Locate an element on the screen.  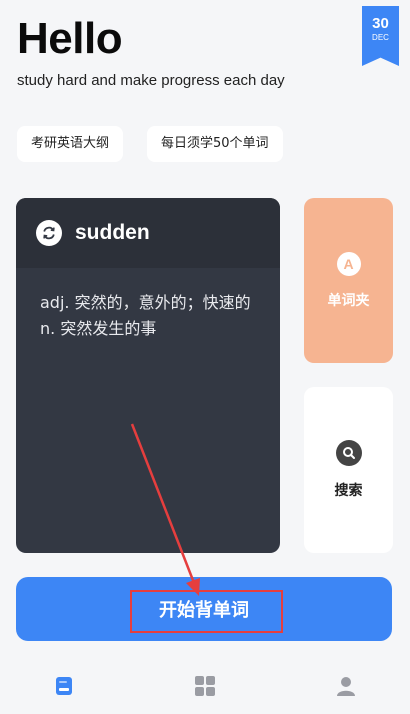
word-card-header: sudden is located at coordinates (148, 233).